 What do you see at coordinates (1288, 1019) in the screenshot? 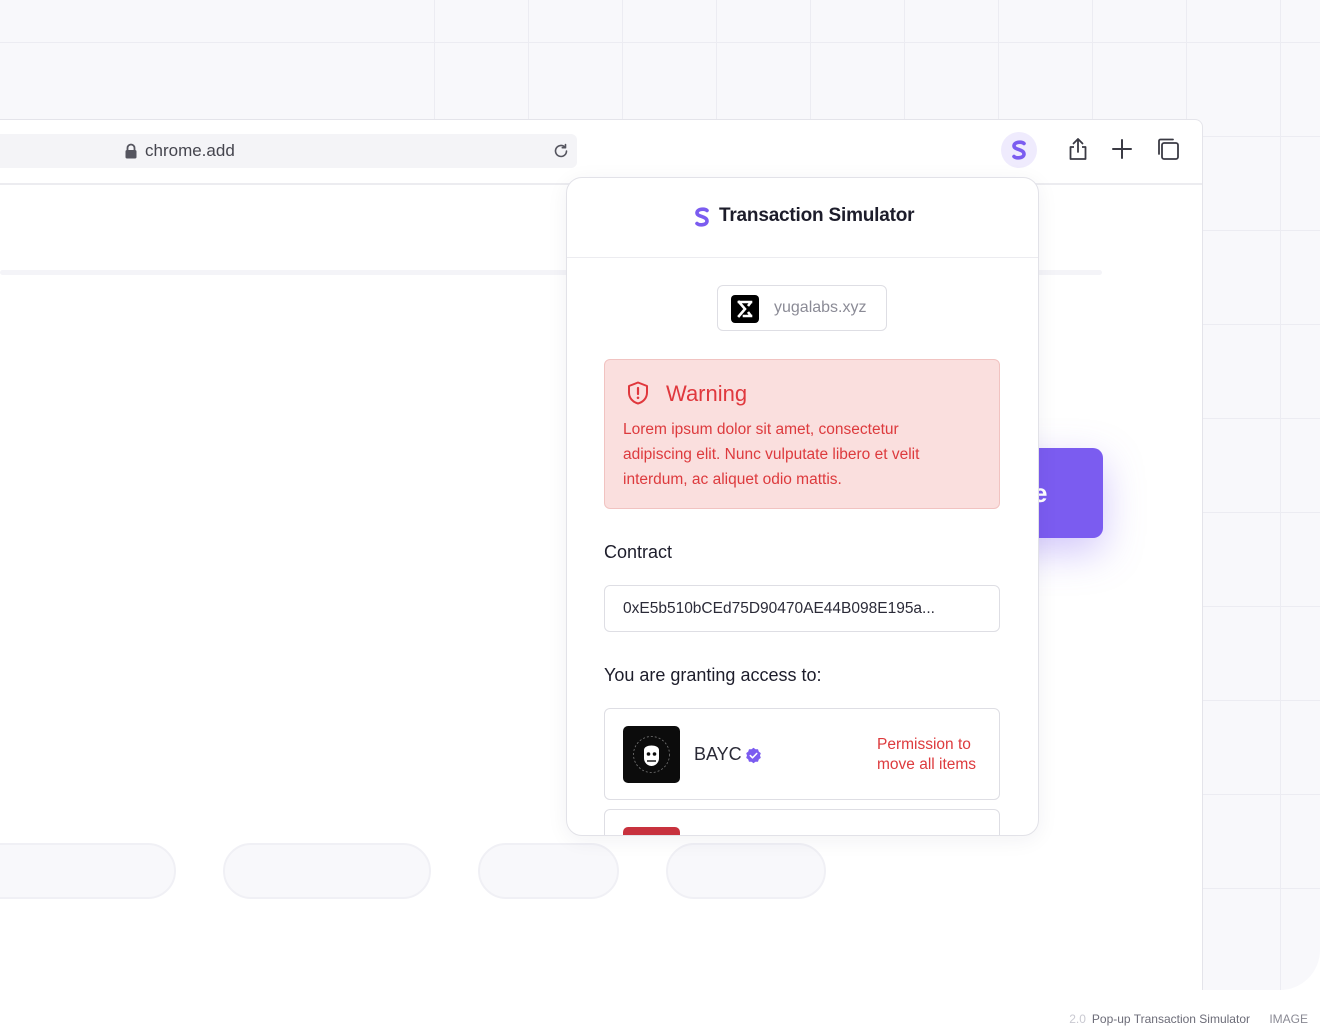
I see `footer-kind-label: IMAGE` at bounding box center [1288, 1019].